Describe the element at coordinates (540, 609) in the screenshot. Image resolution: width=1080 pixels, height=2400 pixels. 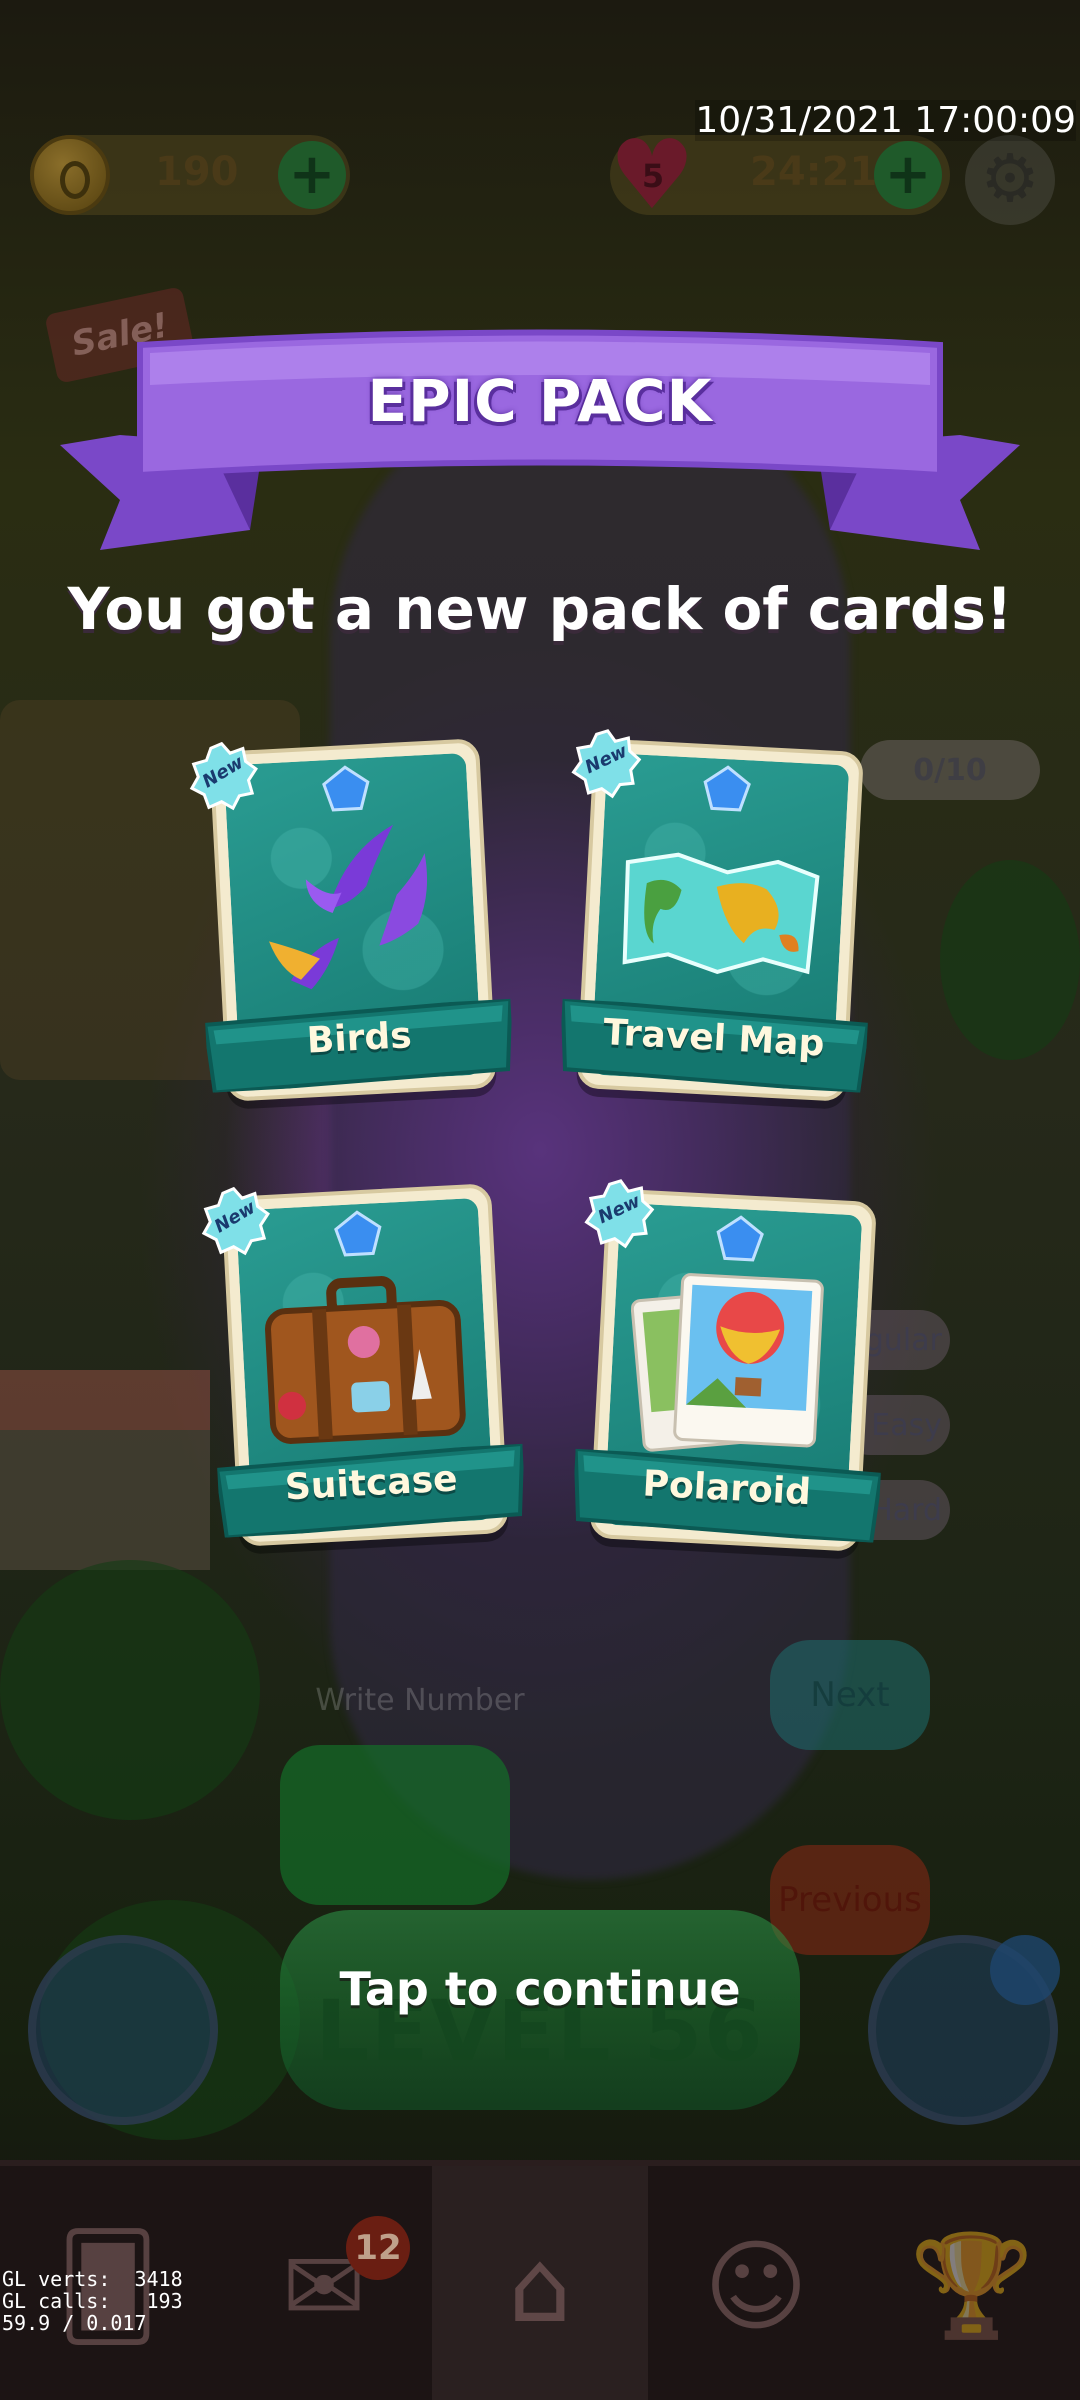
I see `popup-subtitle: You got a new pack of cards!` at that location.